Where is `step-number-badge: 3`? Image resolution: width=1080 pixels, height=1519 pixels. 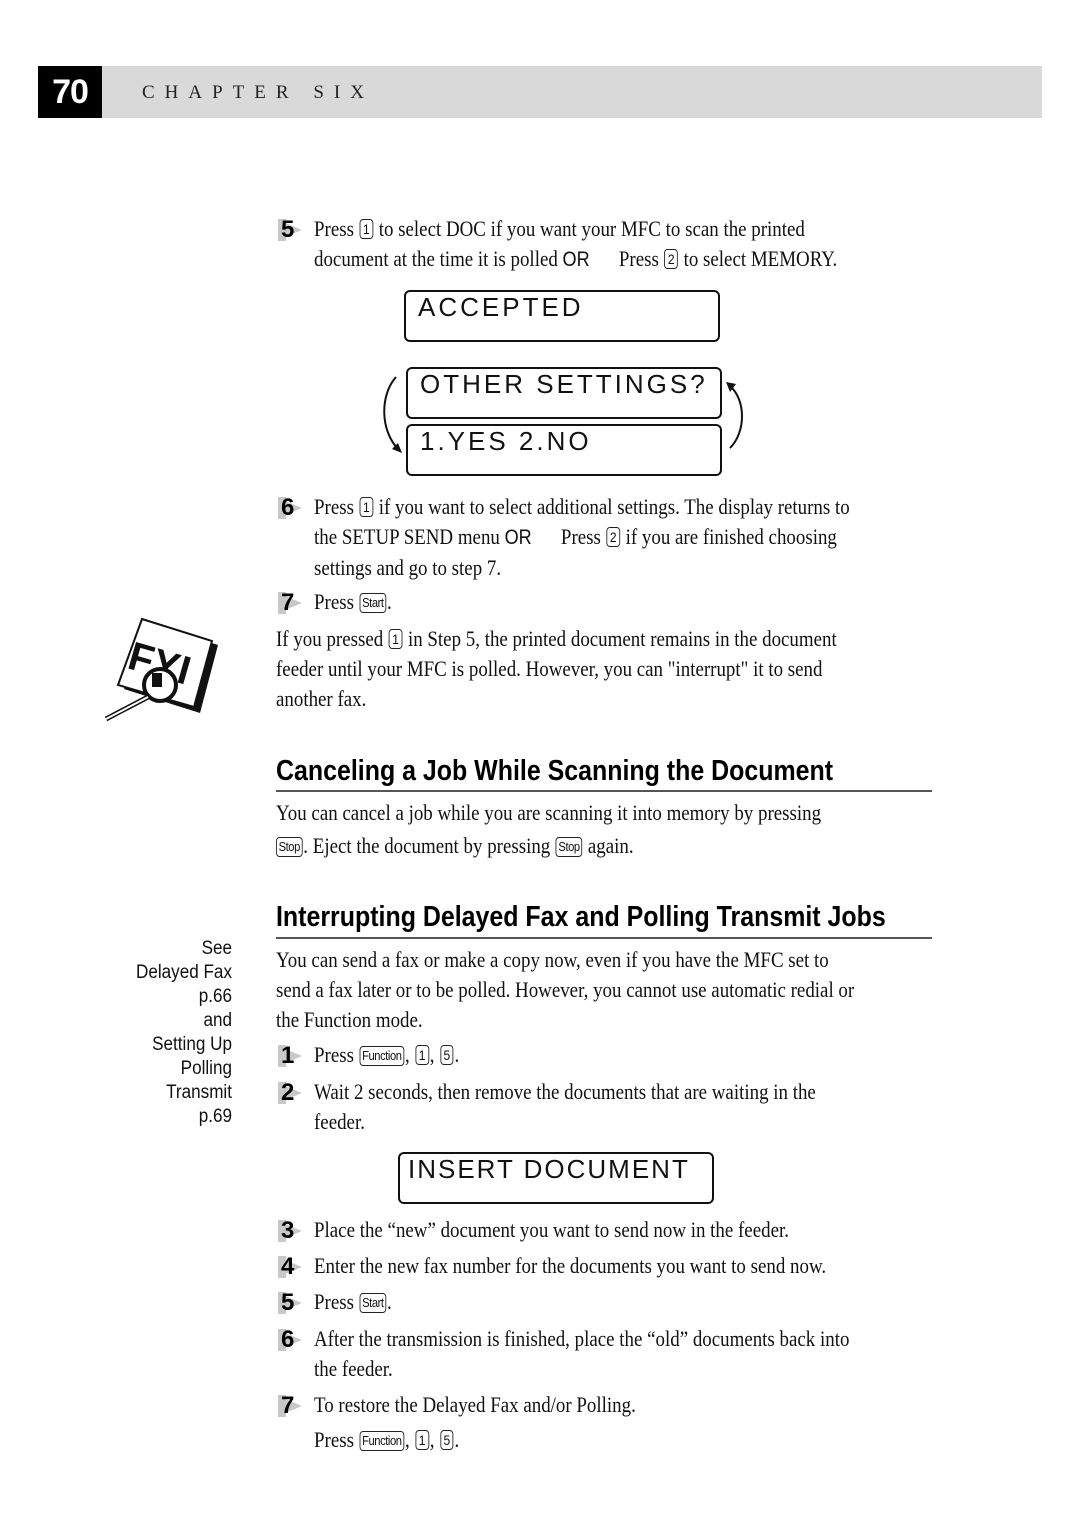
step-number-badge: 3 is located at coordinates (293, 1230).